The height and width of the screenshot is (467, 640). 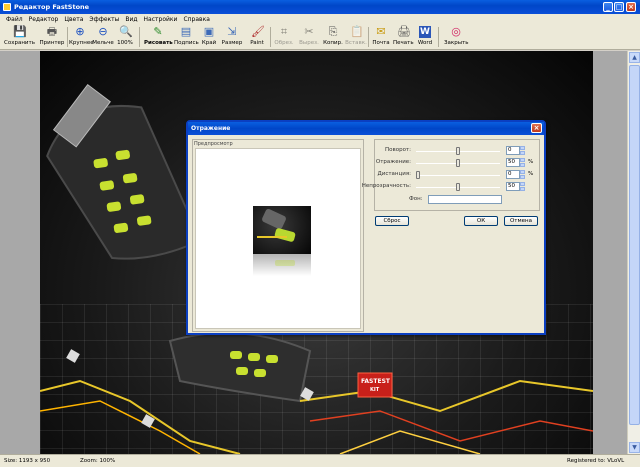 I want to click on app-icon, so click(x=7, y=7).